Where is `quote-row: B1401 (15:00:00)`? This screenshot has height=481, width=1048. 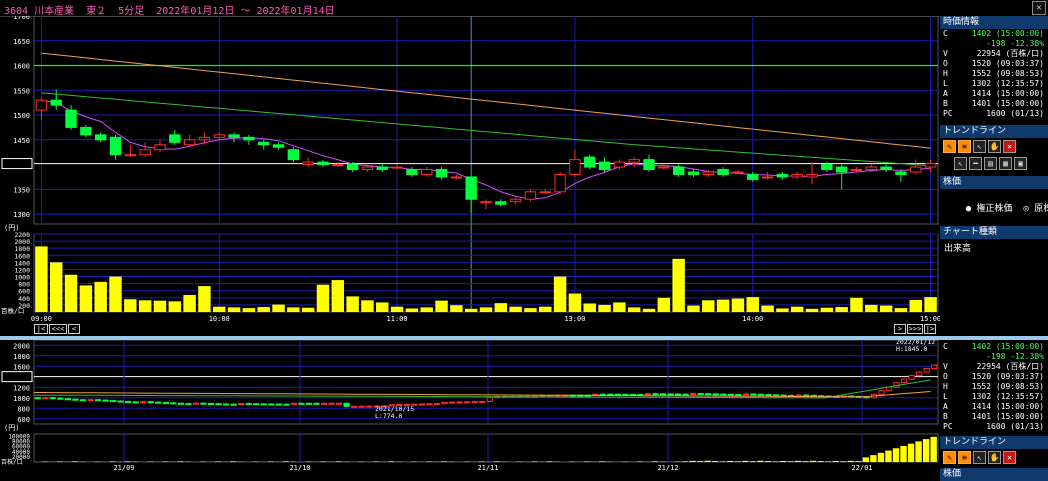
quote-row: B1401 (15:00:00) is located at coordinates (994, 417).